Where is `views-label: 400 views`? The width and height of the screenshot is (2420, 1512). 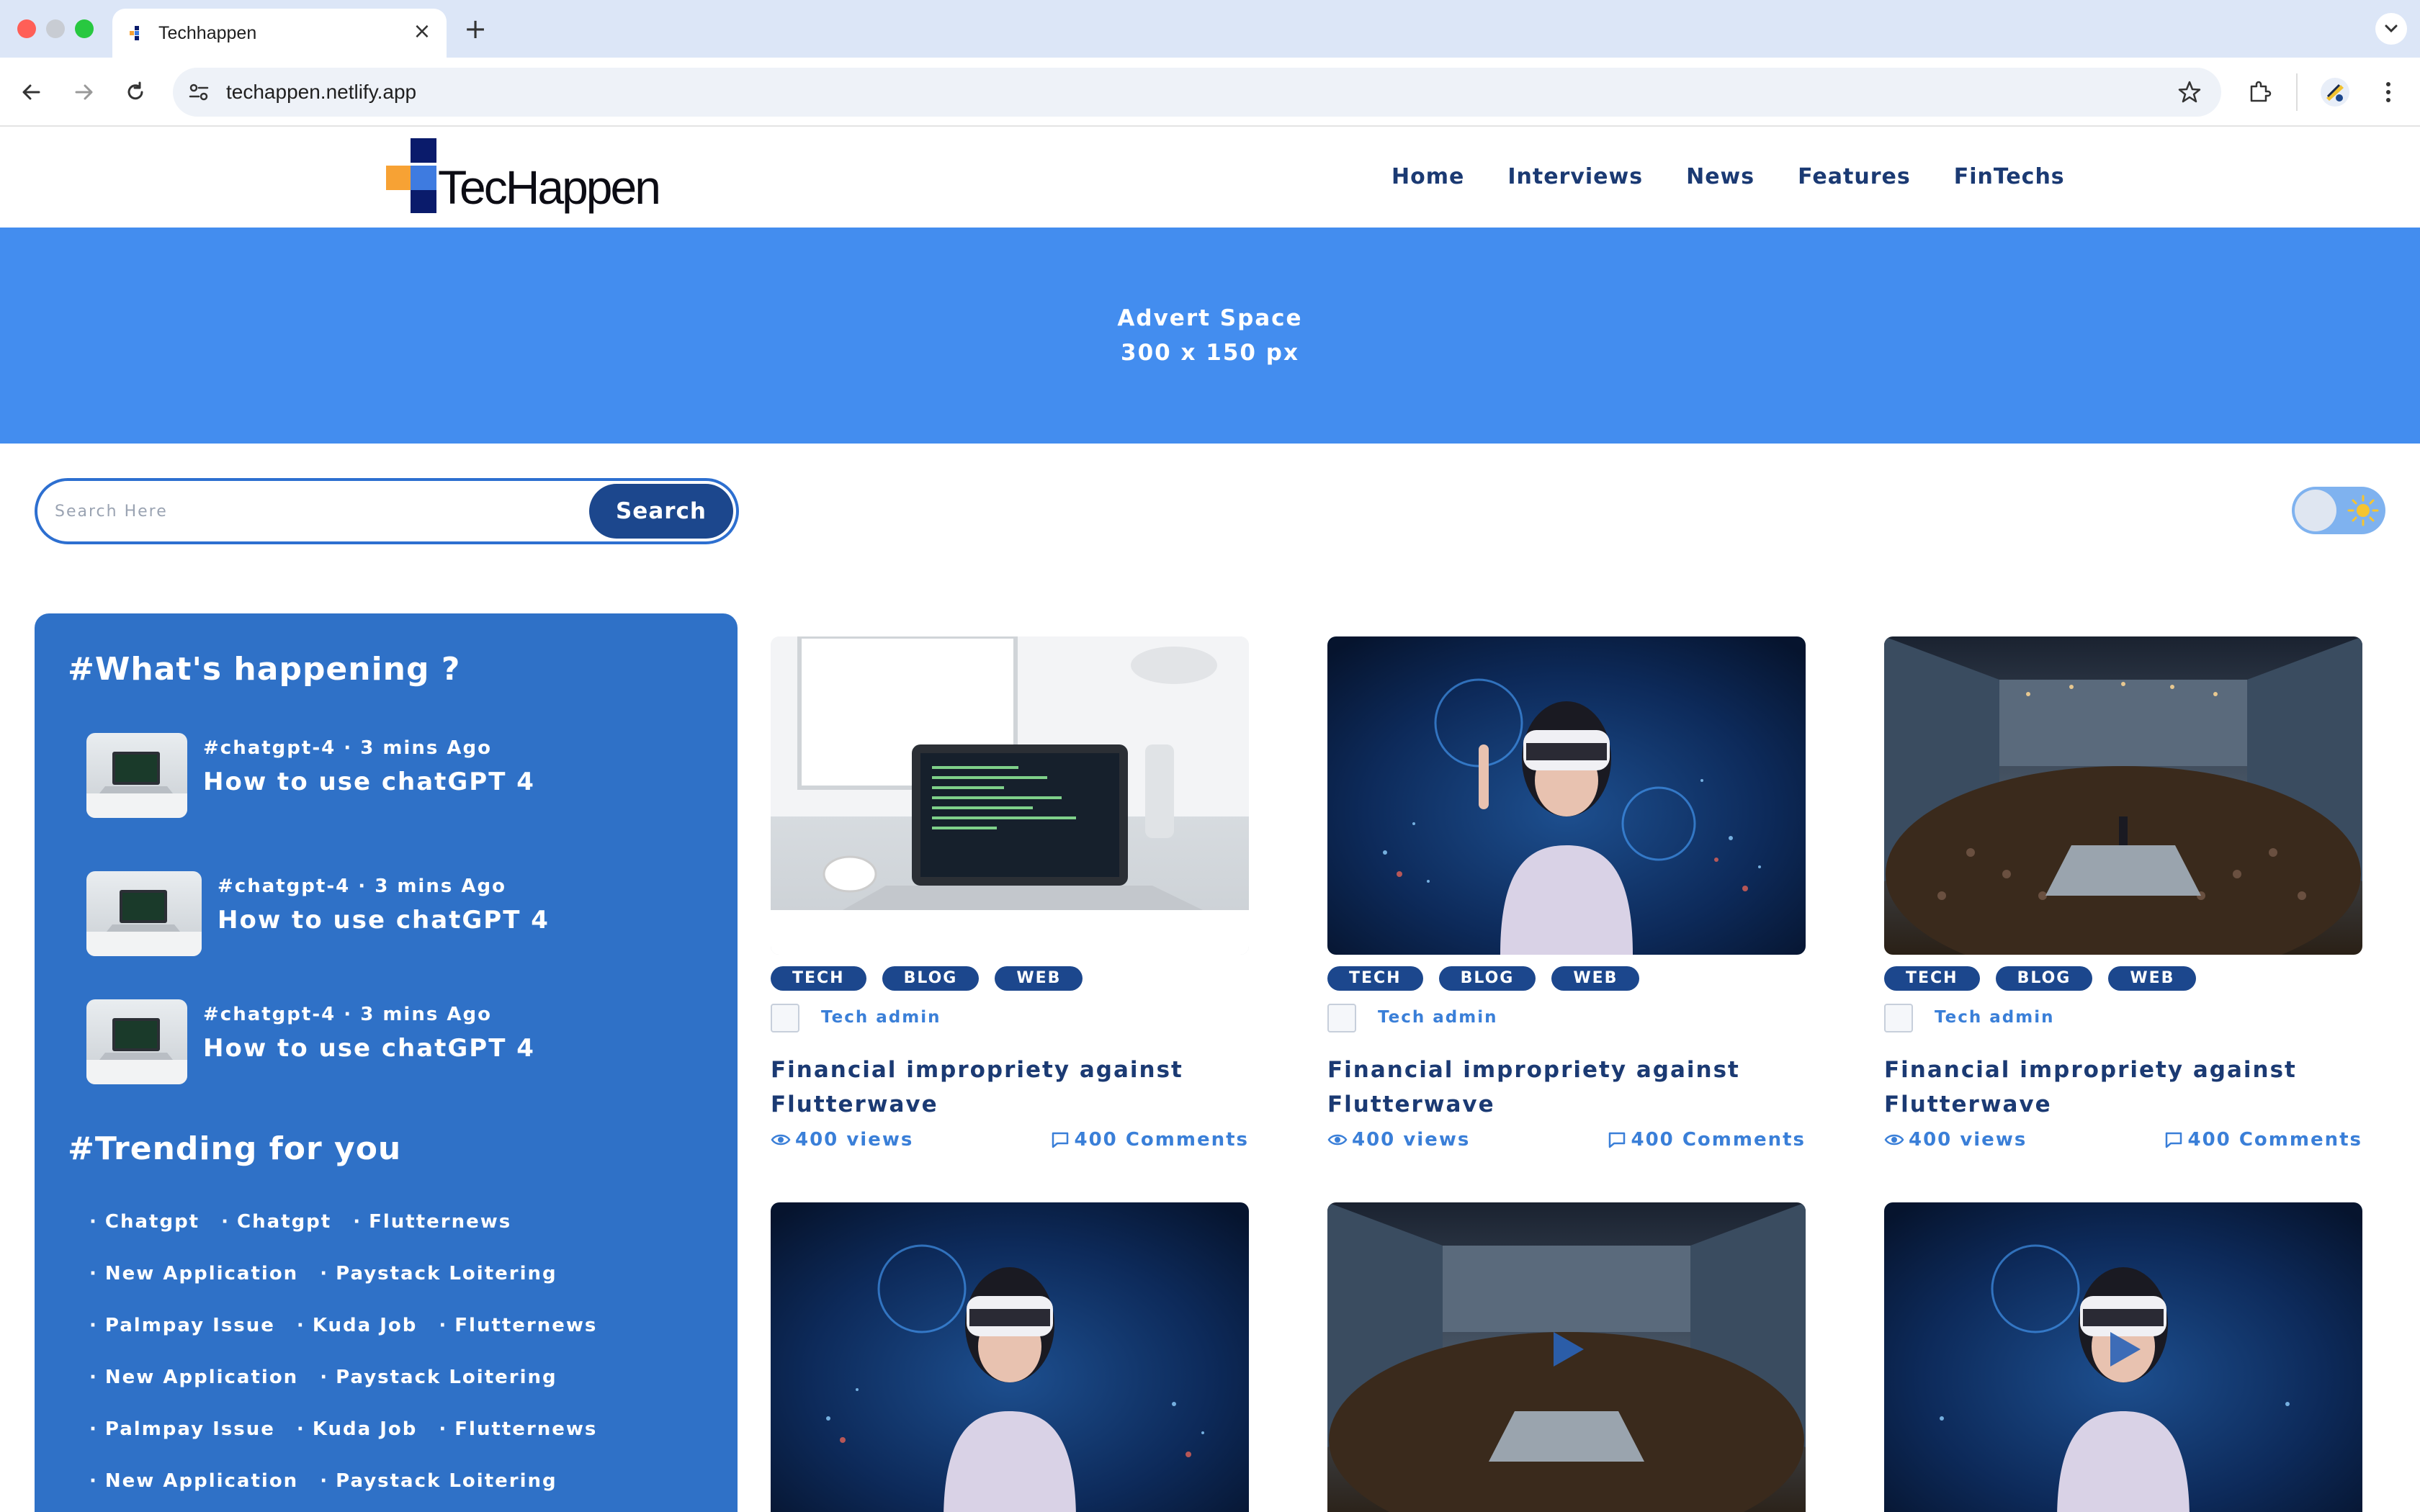 views-label: 400 views is located at coordinates (1968, 1140).